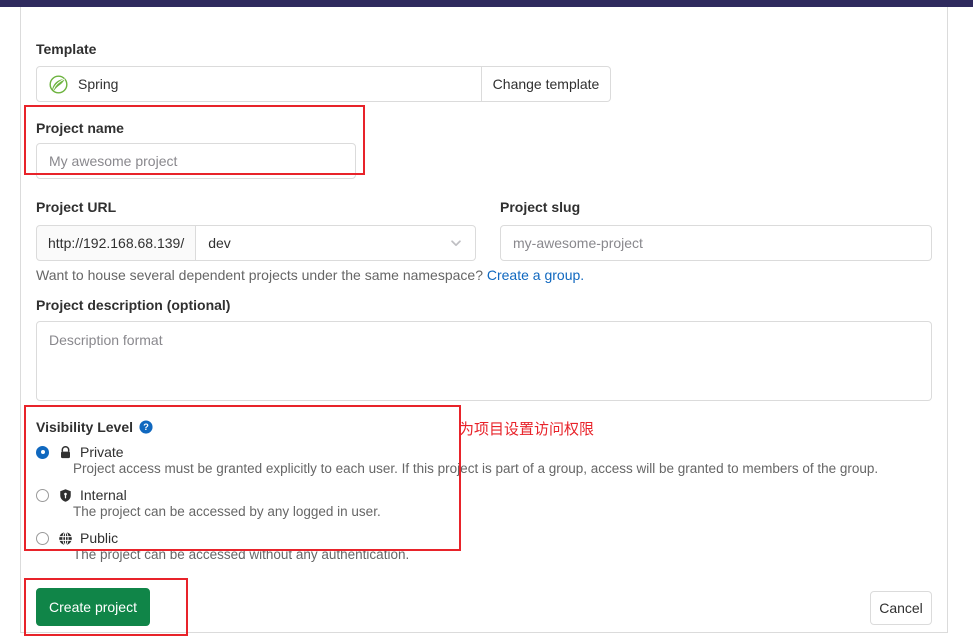  What do you see at coordinates (93, 607) in the screenshot?
I see `create-project-button: Create project` at bounding box center [93, 607].